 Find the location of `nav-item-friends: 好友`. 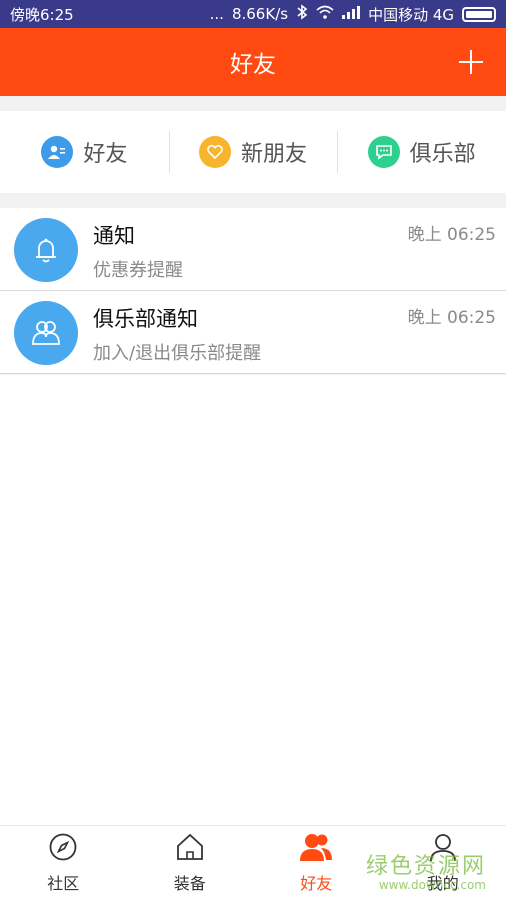

nav-item-friends: 好友 is located at coordinates (316, 863).